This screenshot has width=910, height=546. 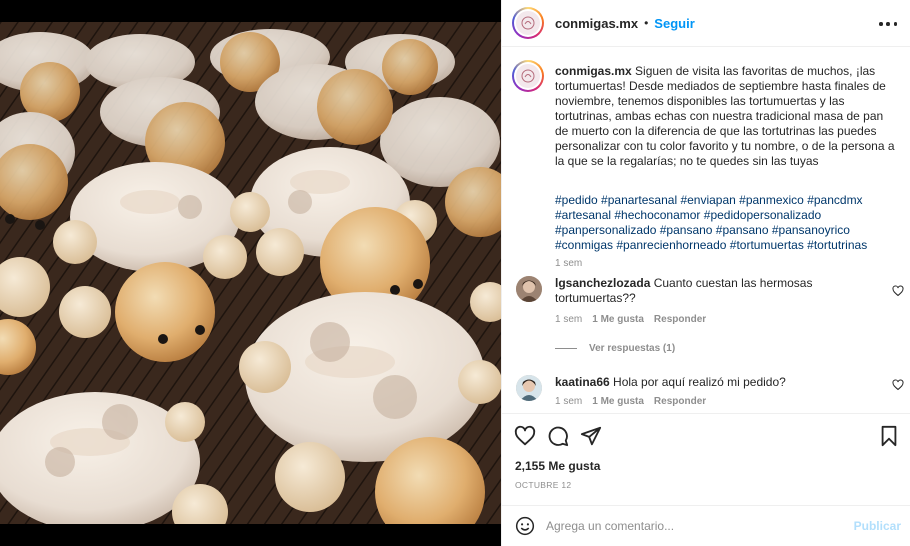 I want to click on add-comment-bar: Publicar, so click(x=706, y=525).